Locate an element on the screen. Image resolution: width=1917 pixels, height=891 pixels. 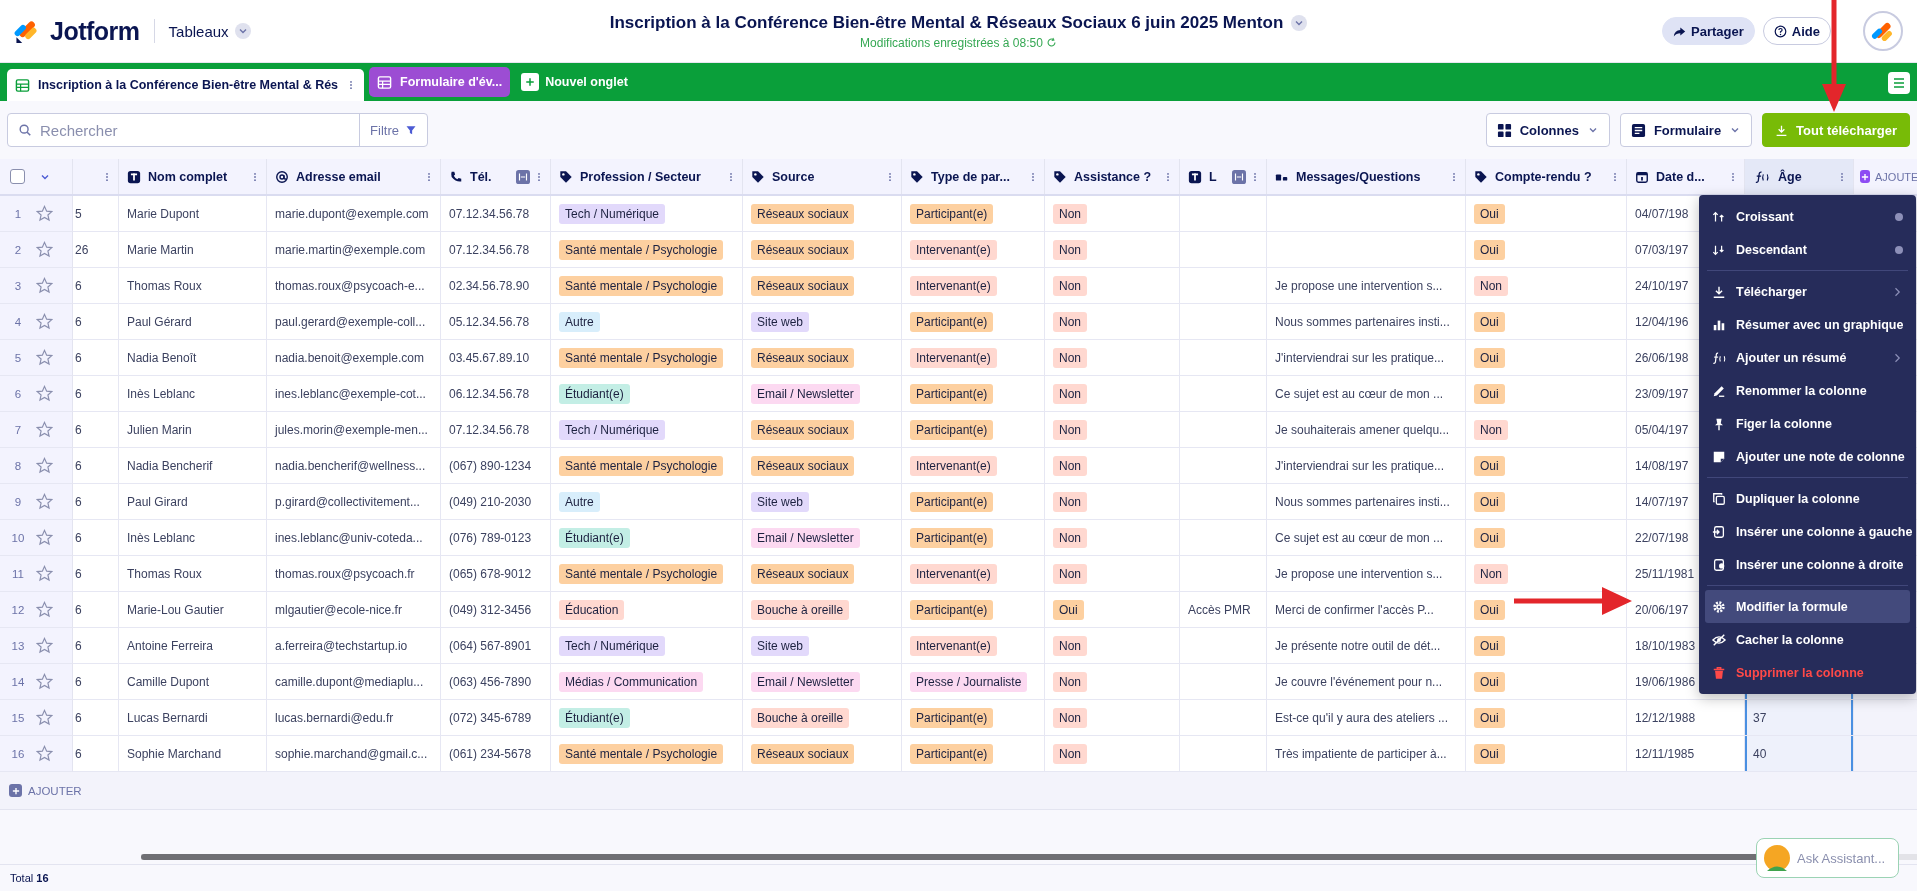
table-cell: 6 is located at coordinates (96, 538).